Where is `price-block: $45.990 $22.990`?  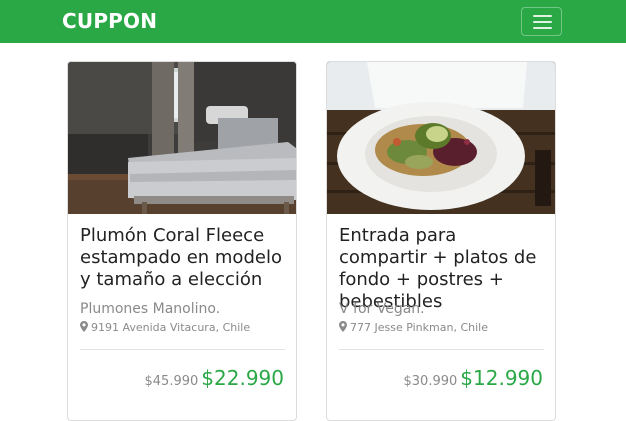 price-block: $45.990 $22.990 is located at coordinates (214, 378).